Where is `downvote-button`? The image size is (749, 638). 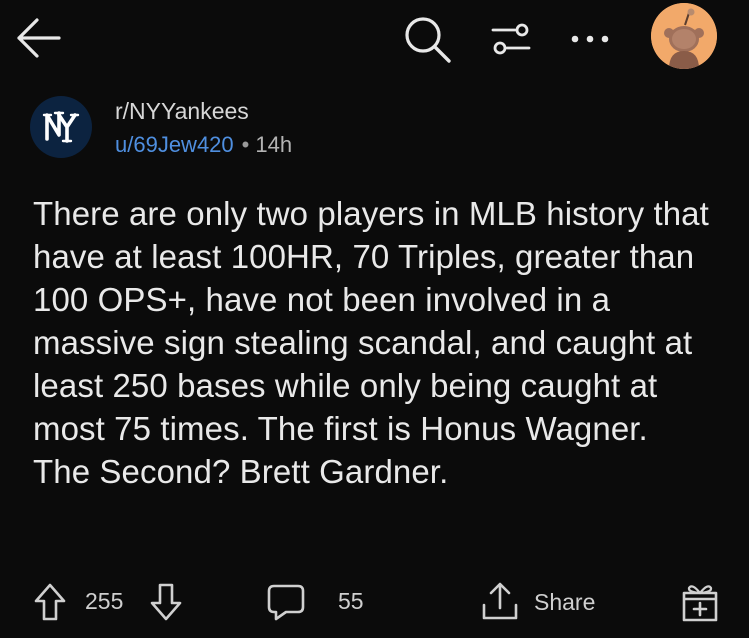 downvote-button is located at coordinates (166, 602).